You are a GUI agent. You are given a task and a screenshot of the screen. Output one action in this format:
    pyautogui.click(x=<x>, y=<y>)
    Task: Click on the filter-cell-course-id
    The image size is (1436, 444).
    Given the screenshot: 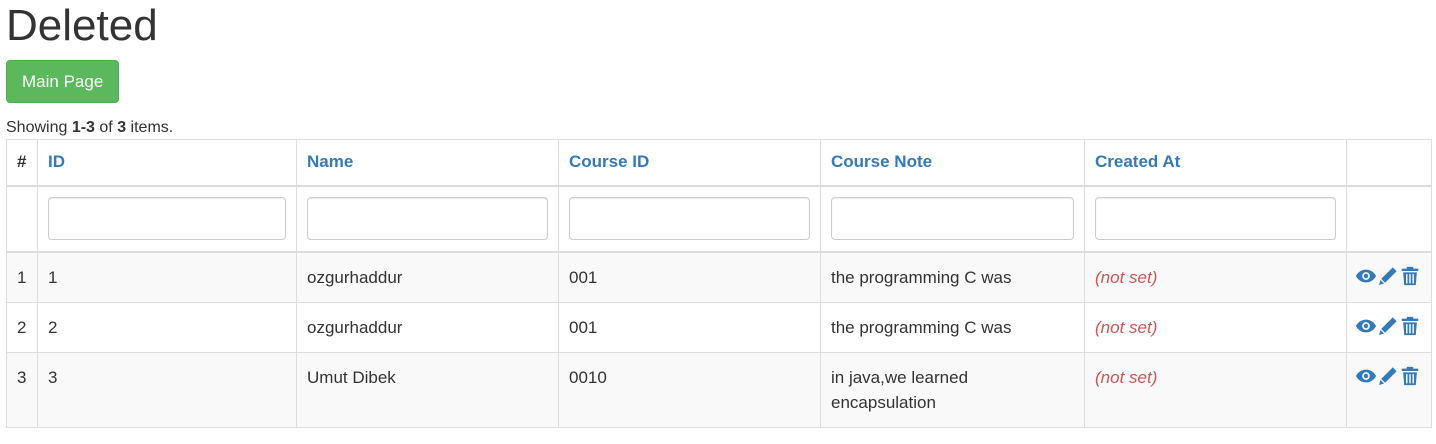 What is the action you would take?
    pyautogui.click(x=689, y=219)
    